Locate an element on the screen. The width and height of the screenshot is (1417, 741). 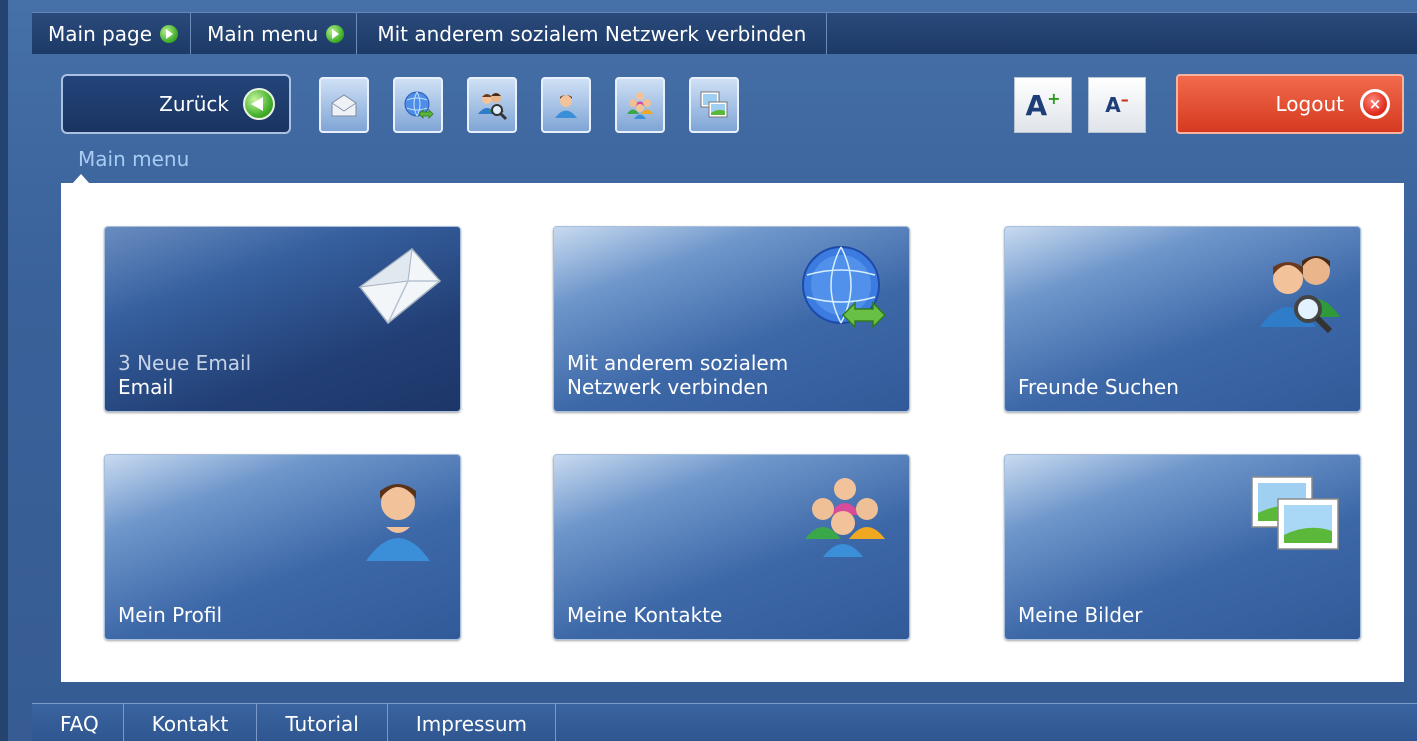
section-title: Main menu is located at coordinates (134, 159).